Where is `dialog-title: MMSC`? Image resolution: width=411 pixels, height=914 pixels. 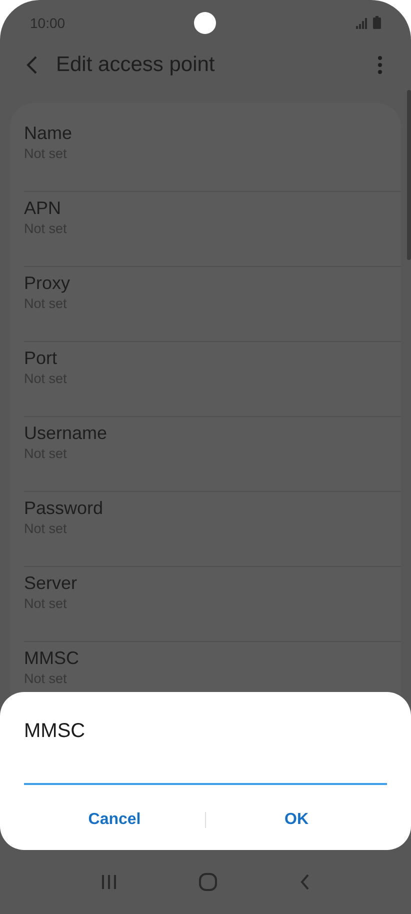 dialog-title: MMSC is located at coordinates (55, 731).